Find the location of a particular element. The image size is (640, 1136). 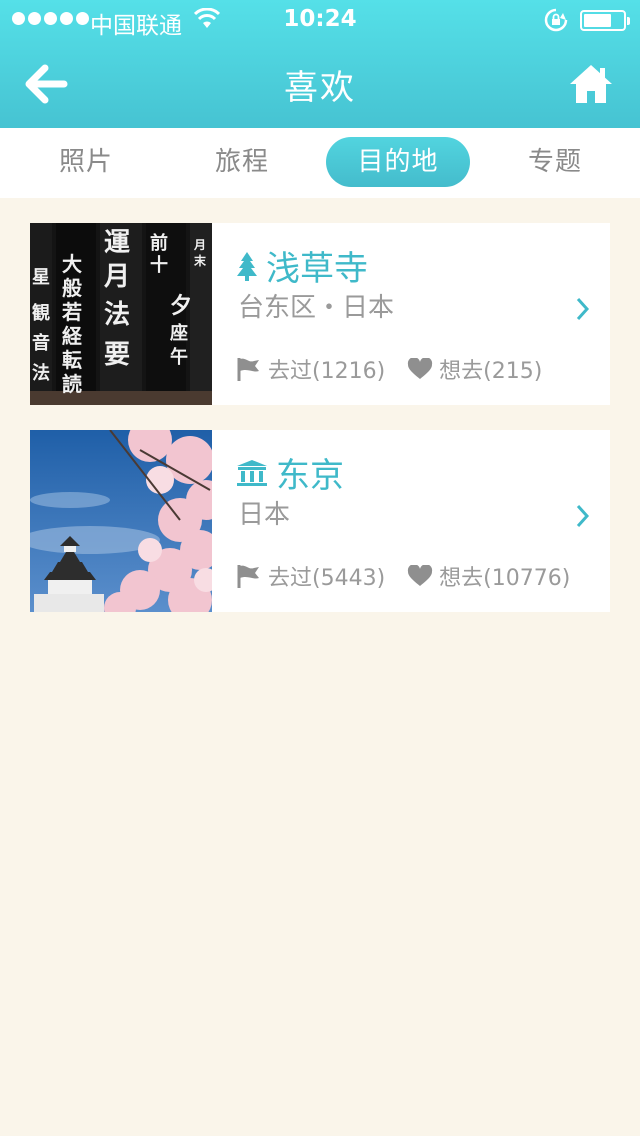

home-icon is located at coordinates (591, 84).